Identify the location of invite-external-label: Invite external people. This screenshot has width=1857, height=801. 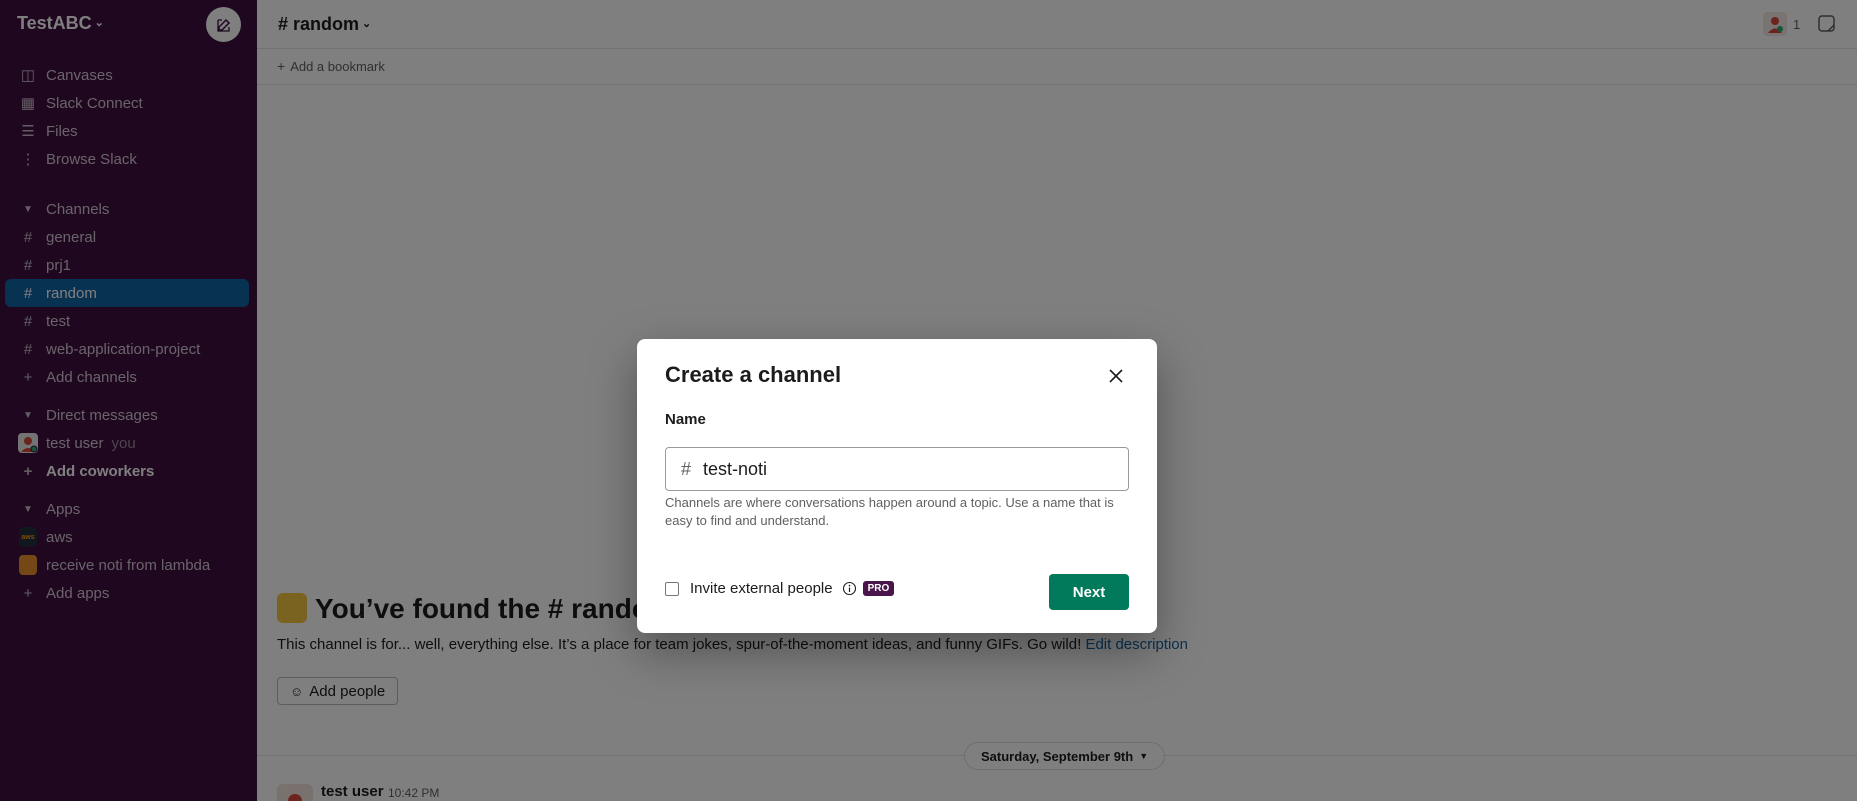
(761, 588).